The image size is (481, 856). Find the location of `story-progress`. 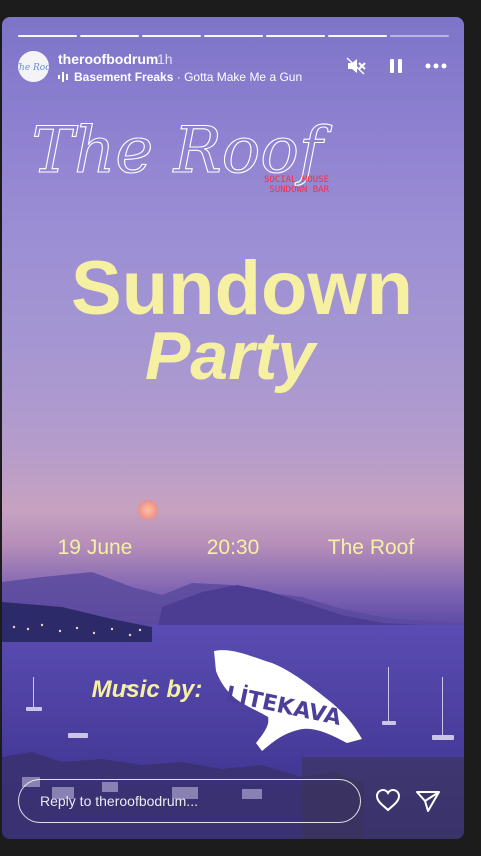

story-progress is located at coordinates (233, 36).